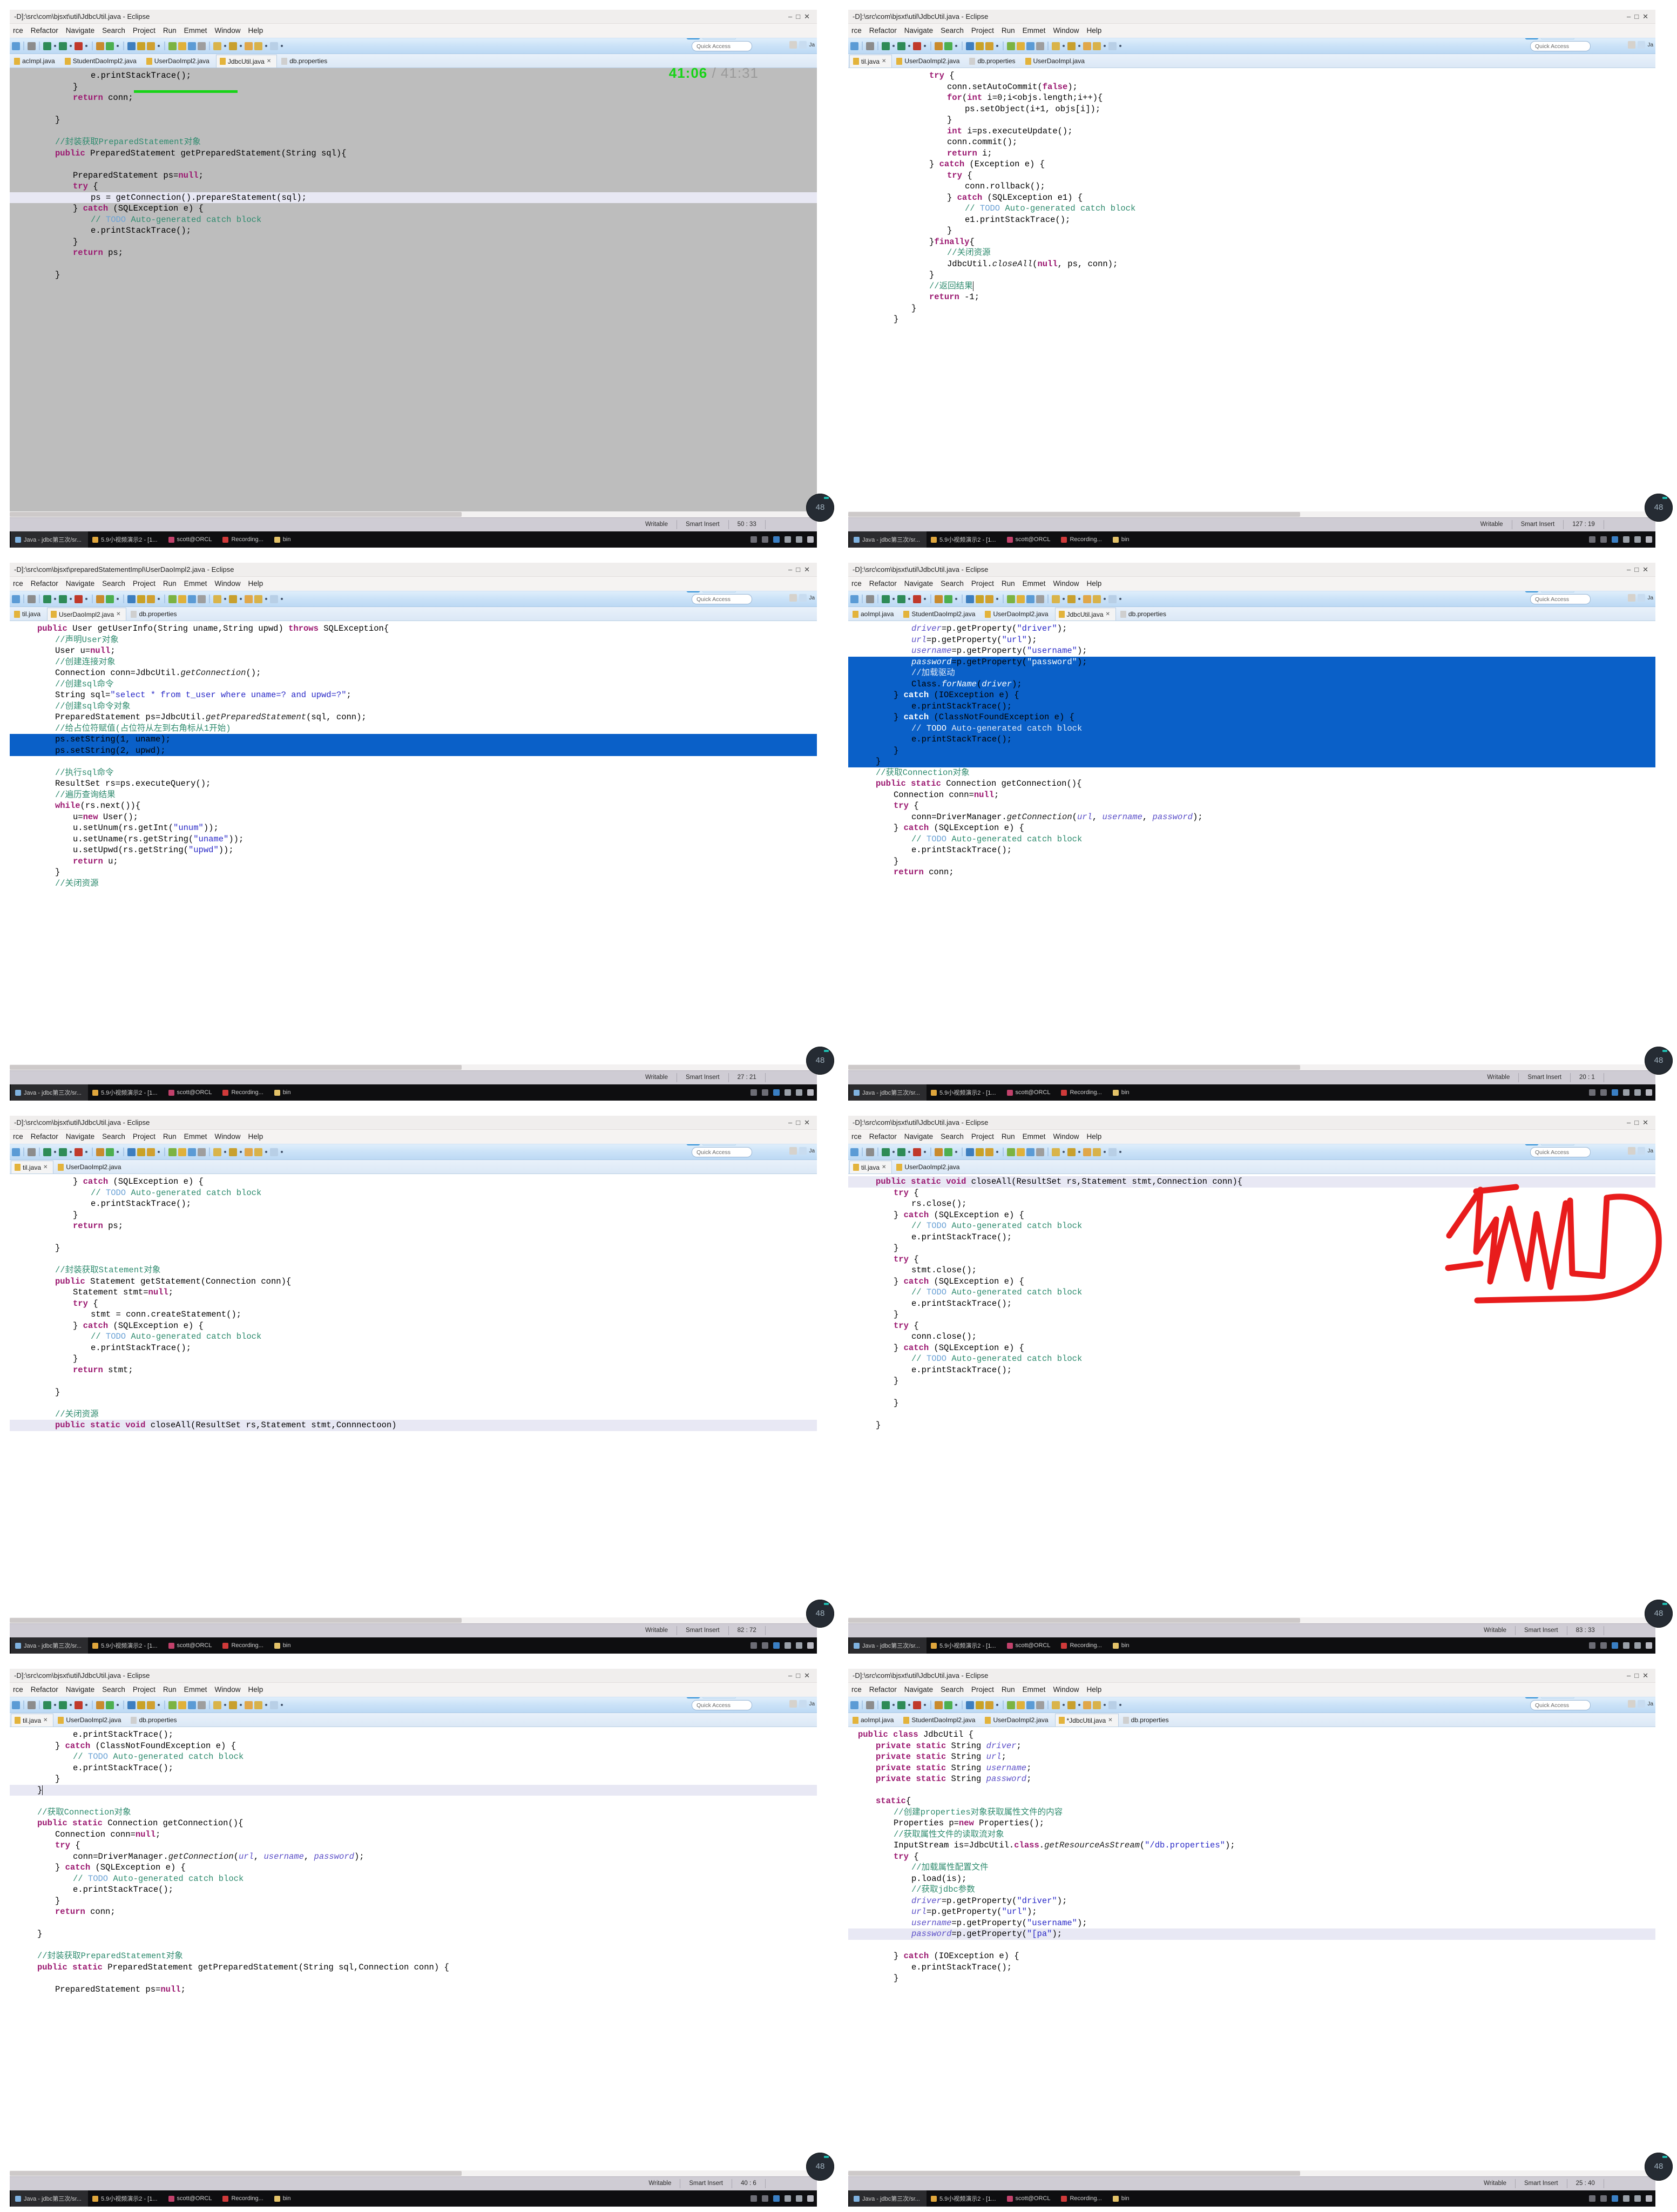 The width and height of the screenshot is (1677, 2212). Describe the element at coordinates (32, 1720) in the screenshot. I see `editor-tab-active: til.java ✕` at that location.